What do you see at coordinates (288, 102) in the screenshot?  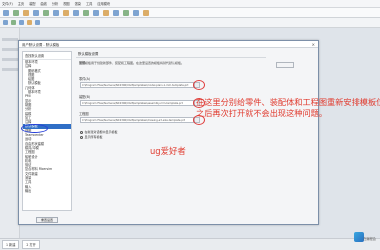 I see `annotation-line-1: 在这里分别给零件、装配体和工程图重新安排模板位` at bounding box center [288, 102].